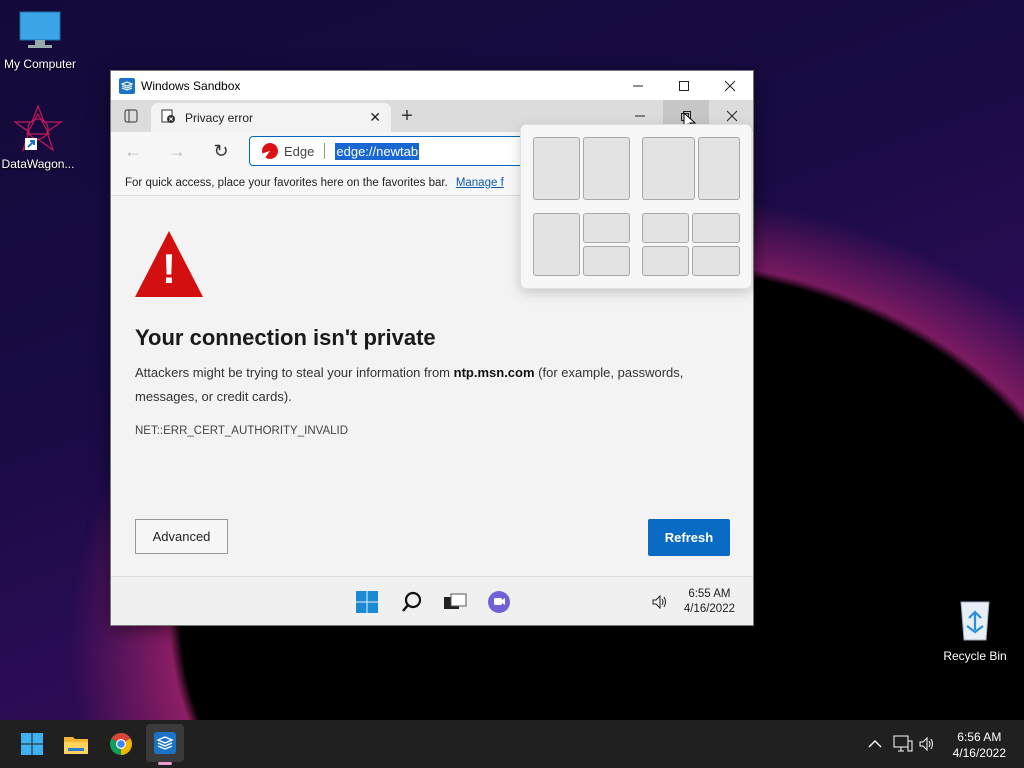 Image resolution: width=1024 pixels, height=768 pixels. What do you see at coordinates (716, 228) in the screenshot?
I see `snap-layout-quad-top-right` at bounding box center [716, 228].